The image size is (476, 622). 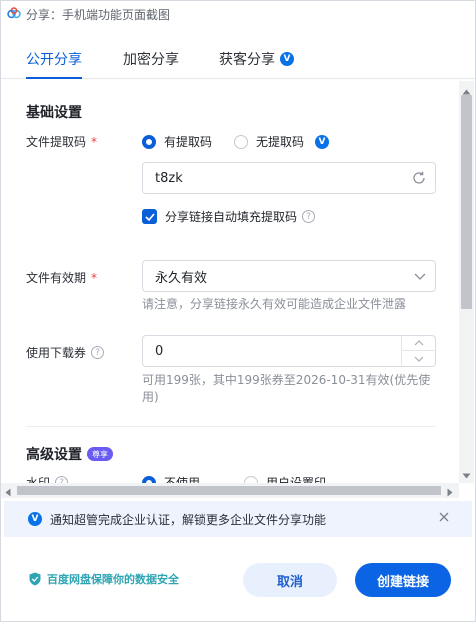 What do you see at coordinates (54, 78) in the screenshot?
I see `active-tab-indicator` at bounding box center [54, 78].